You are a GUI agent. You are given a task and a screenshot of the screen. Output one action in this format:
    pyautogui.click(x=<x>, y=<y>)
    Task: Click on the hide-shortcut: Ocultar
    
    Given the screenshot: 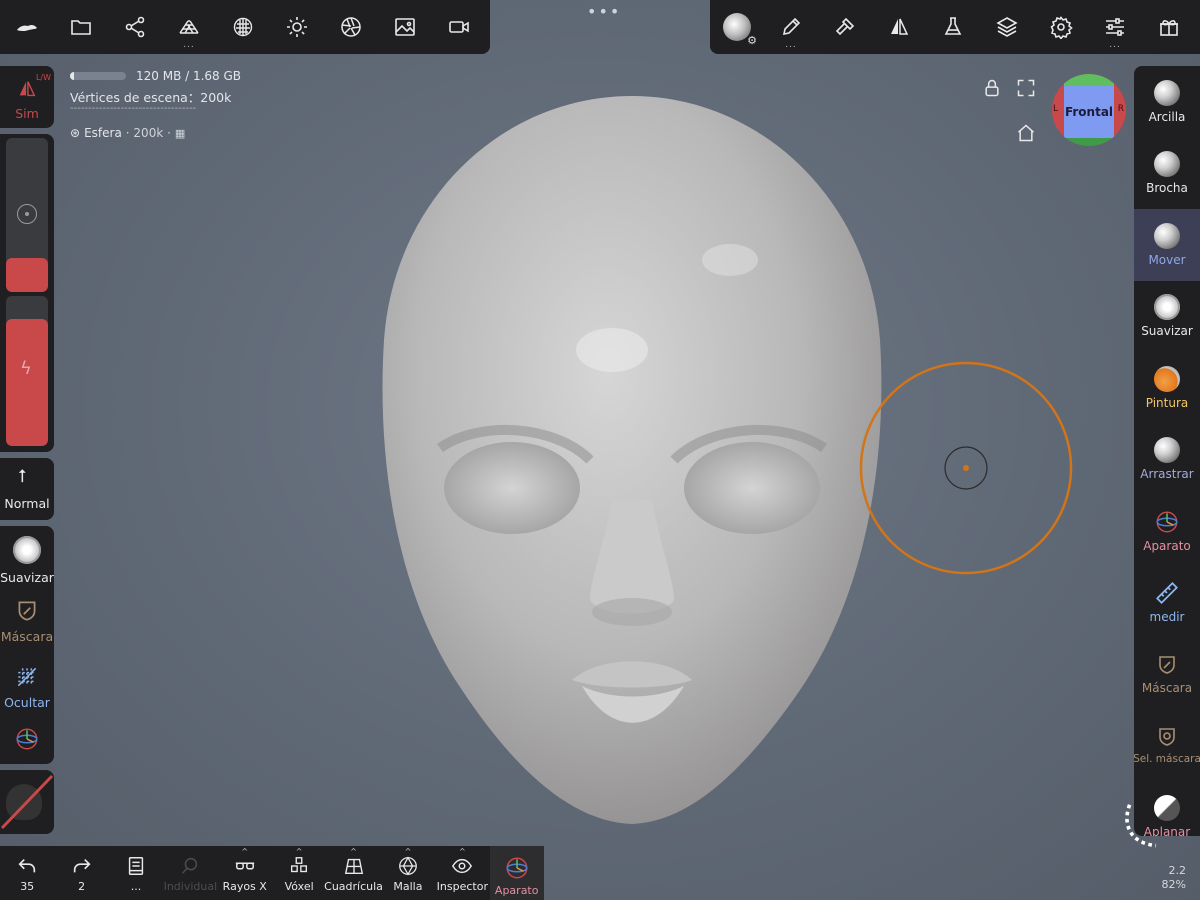 What is the action you would take?
    pyautogui.click(x=27, y=692)
    